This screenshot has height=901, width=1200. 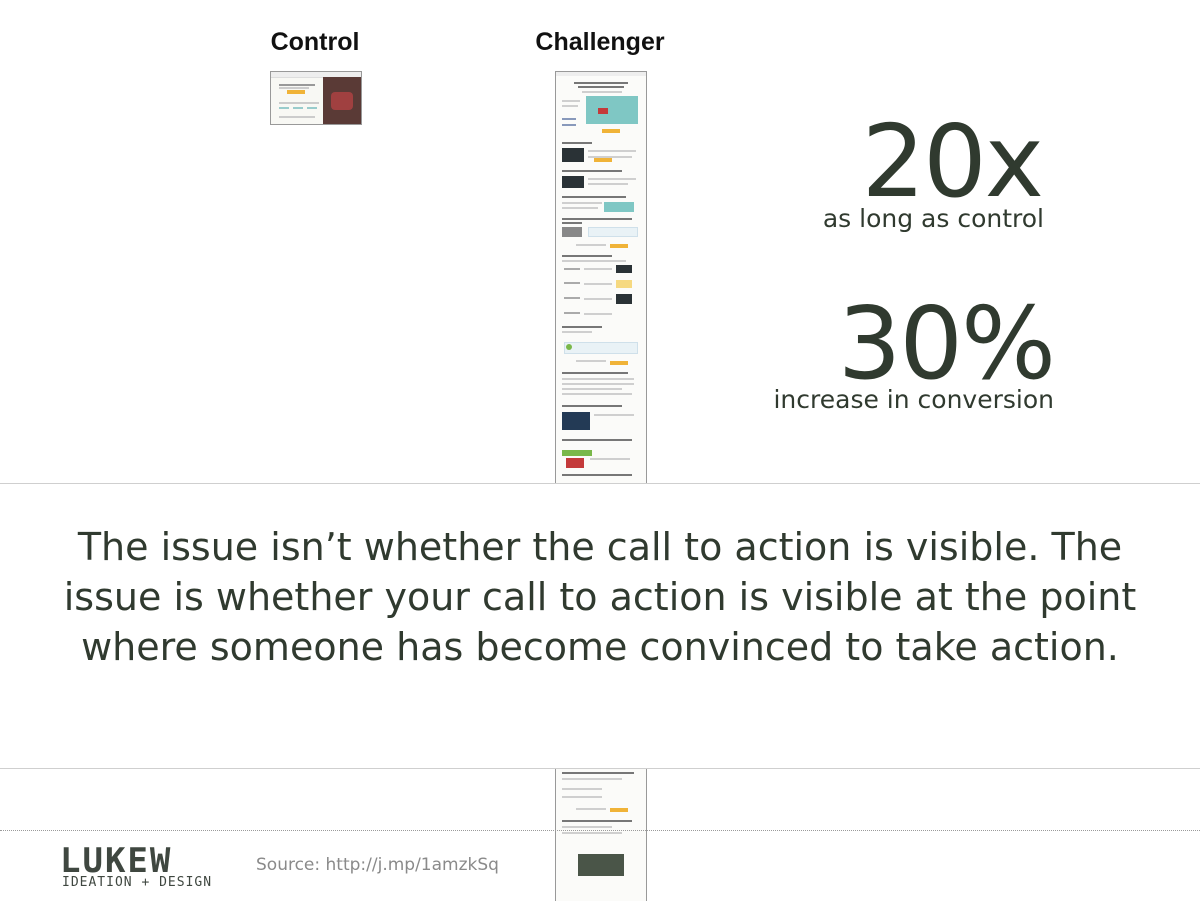 I want to click on stat-caption-conversion: increase in conversion, so click(x=913, y=399).